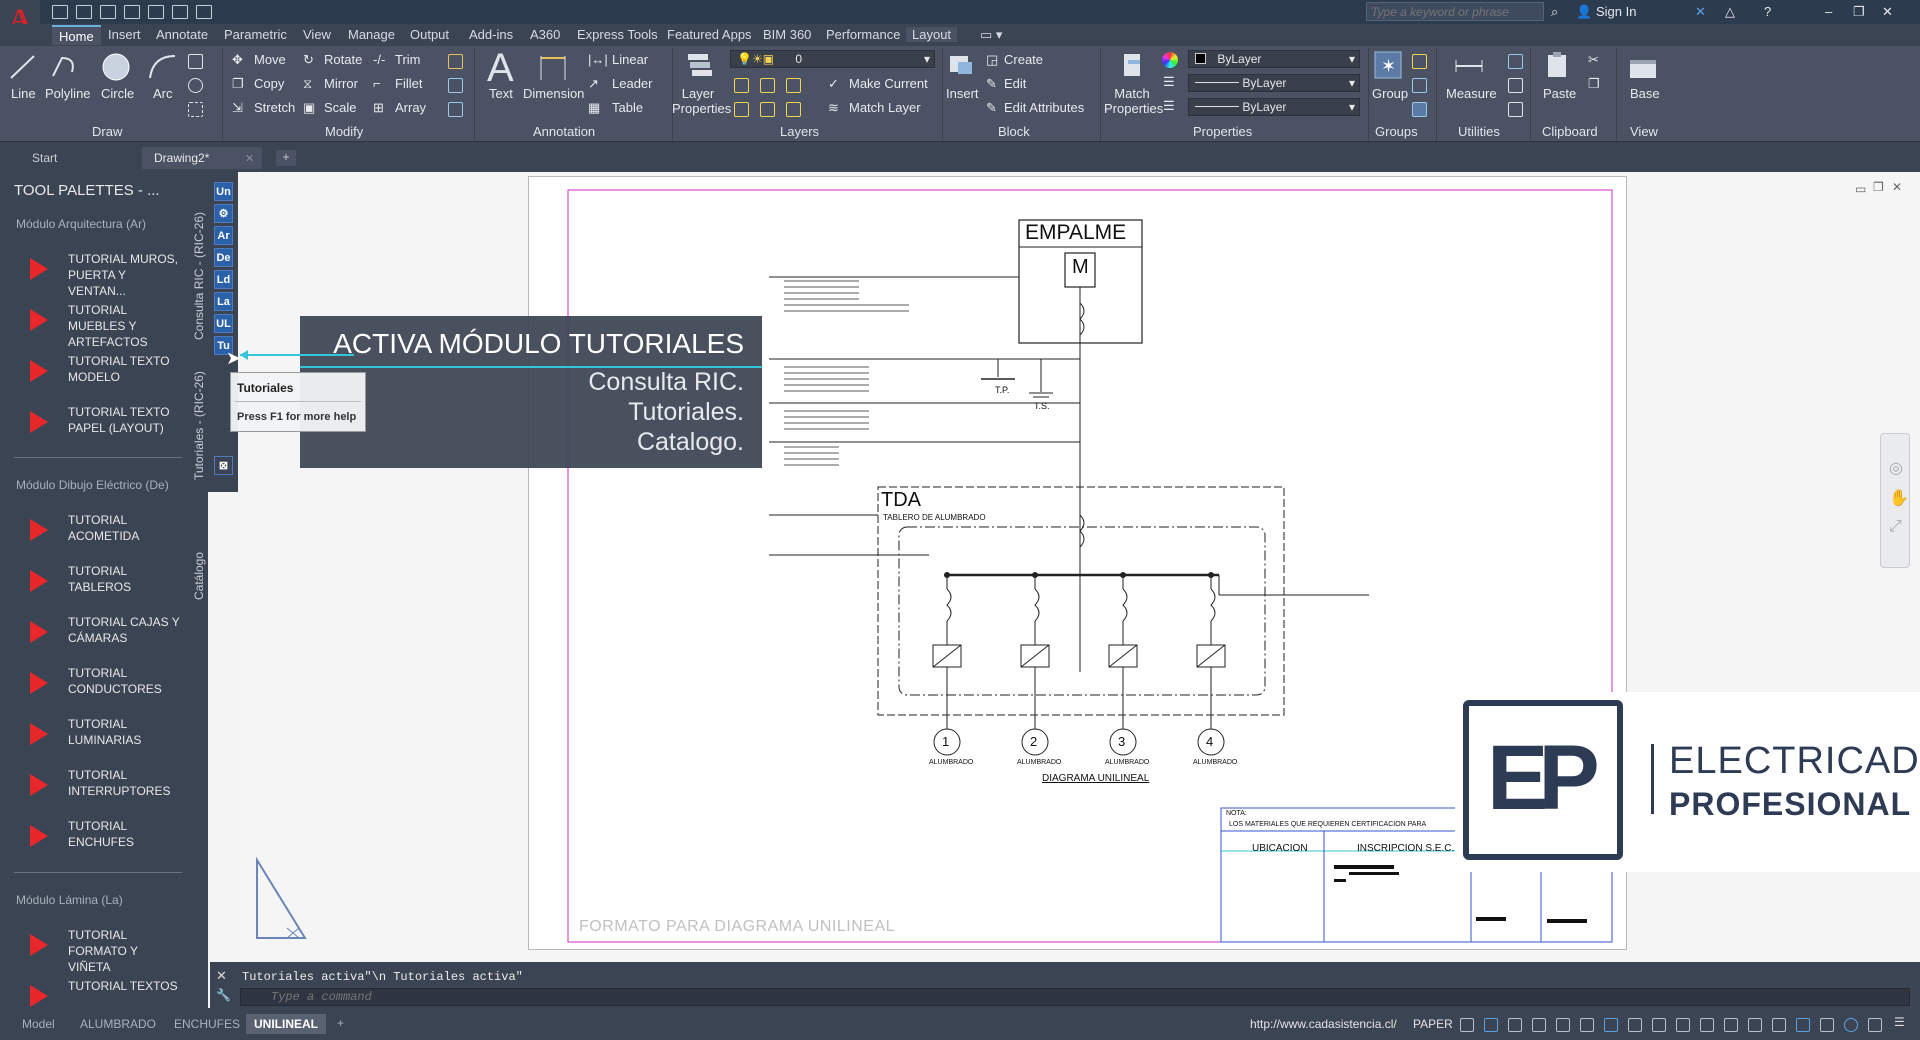 The image size is (1920, 1040). What do you see at coordinates (255, 34) in the screenshot?
I see `tab-parametric: Parametric` at bounding box center [255, 34].